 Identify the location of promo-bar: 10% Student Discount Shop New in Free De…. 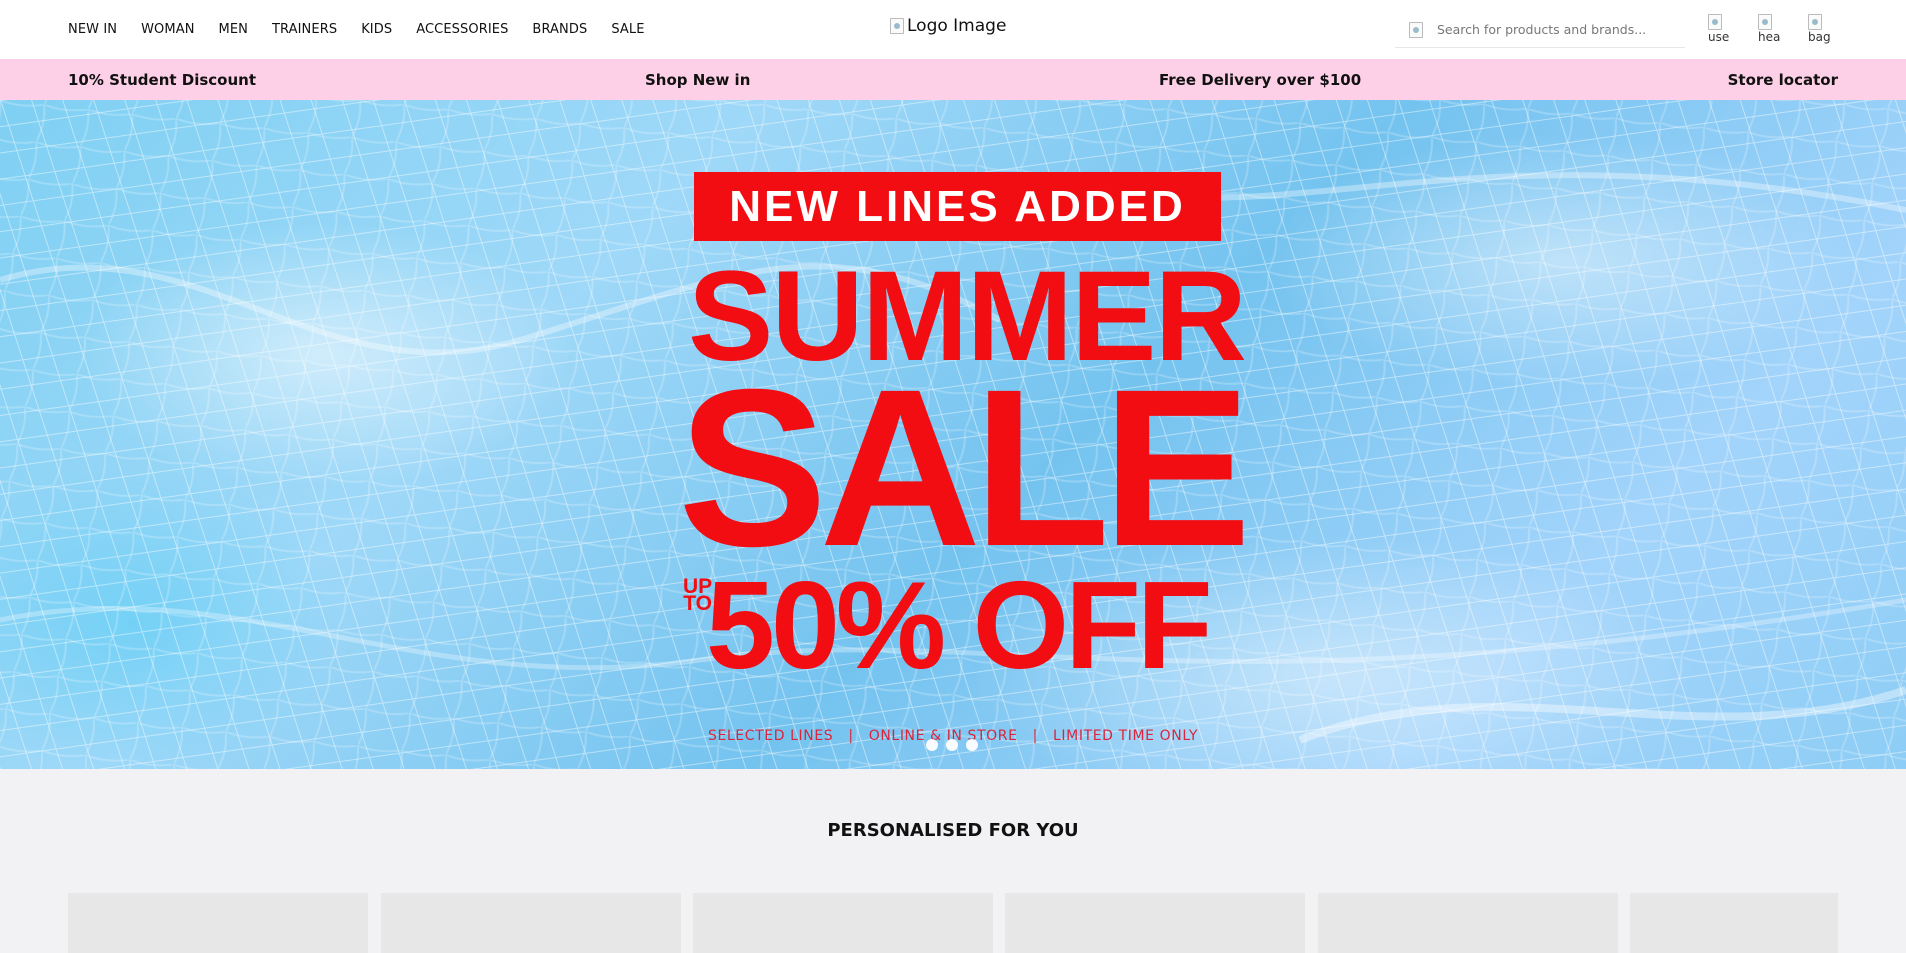
(953, 79).